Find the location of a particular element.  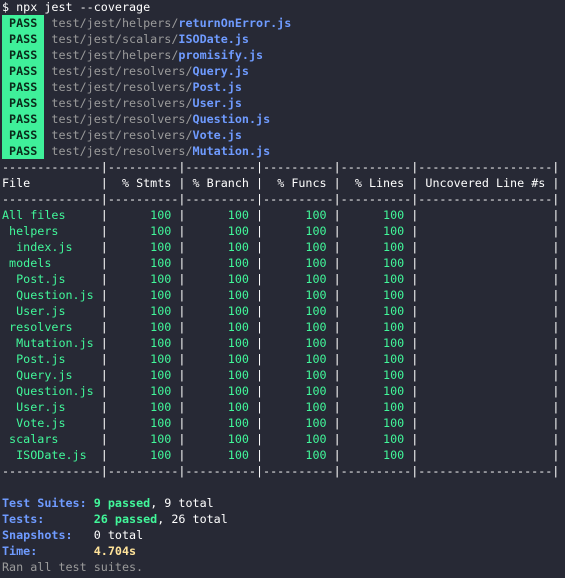

test-dir: test/jest/helpers/ is located at coordinates (115, 55).